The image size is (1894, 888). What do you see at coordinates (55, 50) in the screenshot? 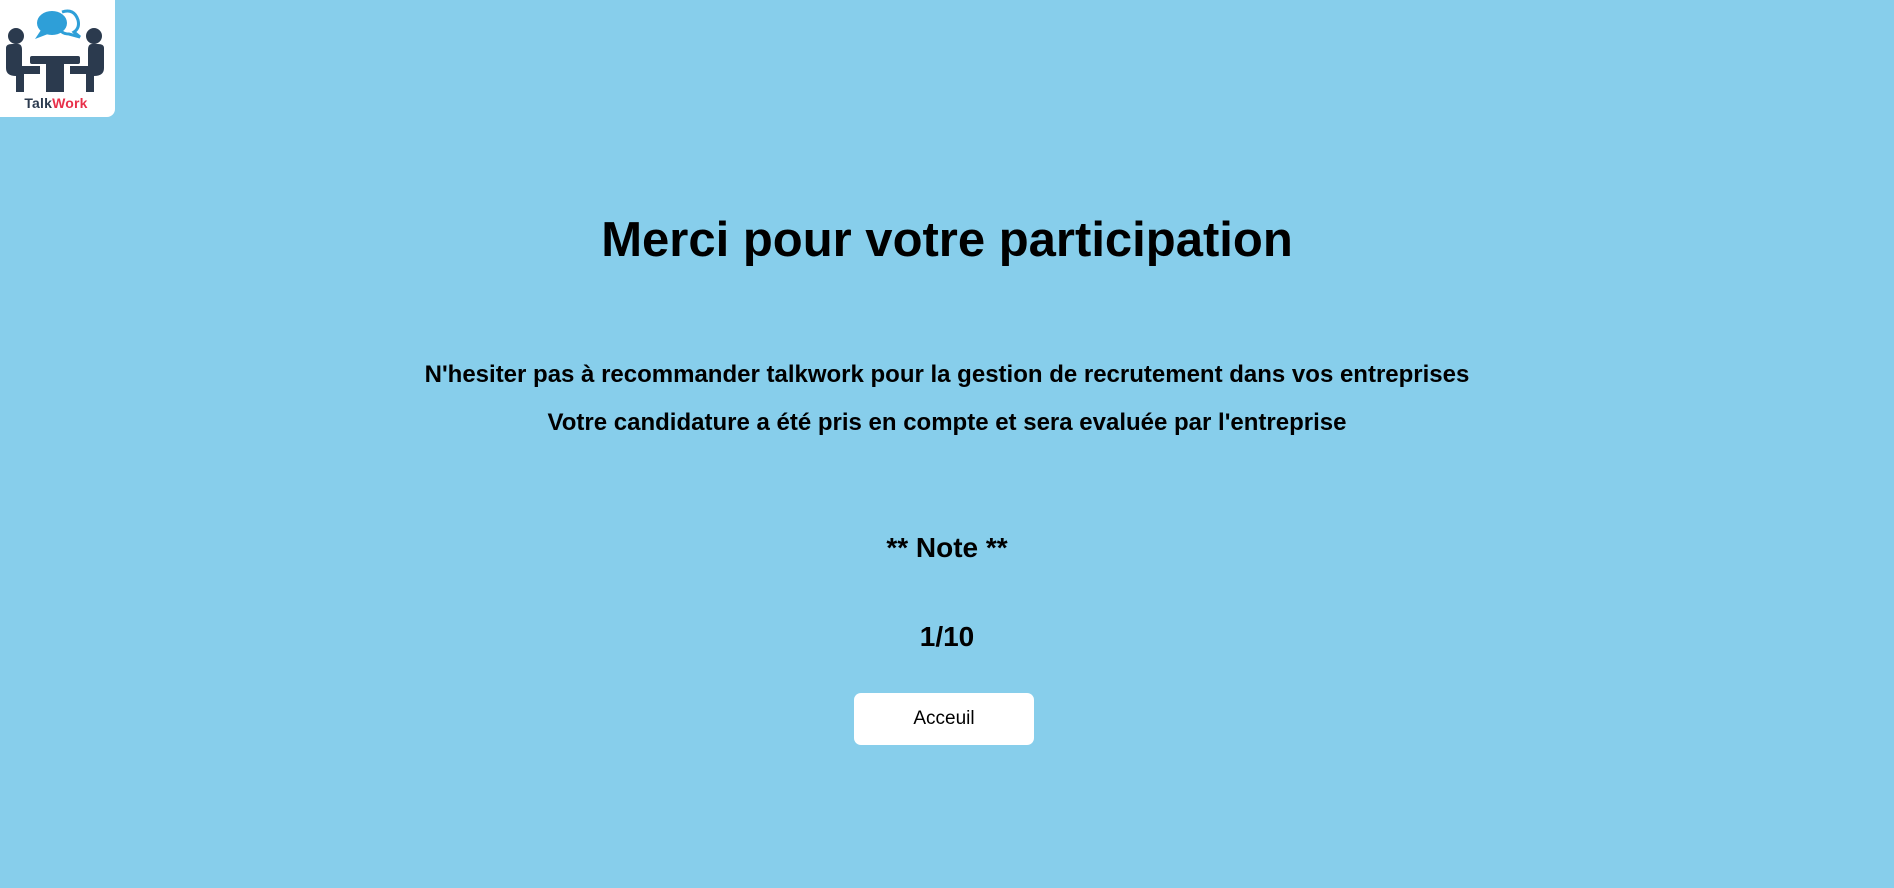
I see `meeting-people-chat-icon` at bounding box center [55, 50].